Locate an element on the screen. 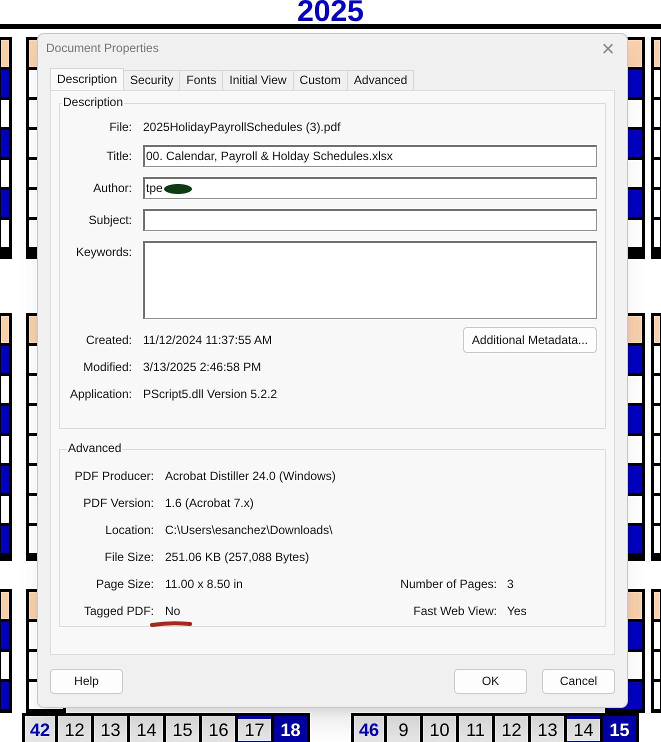 This screenshot has width=661, height=742. field-label: Page Size: is located at coordinates (124, 584).